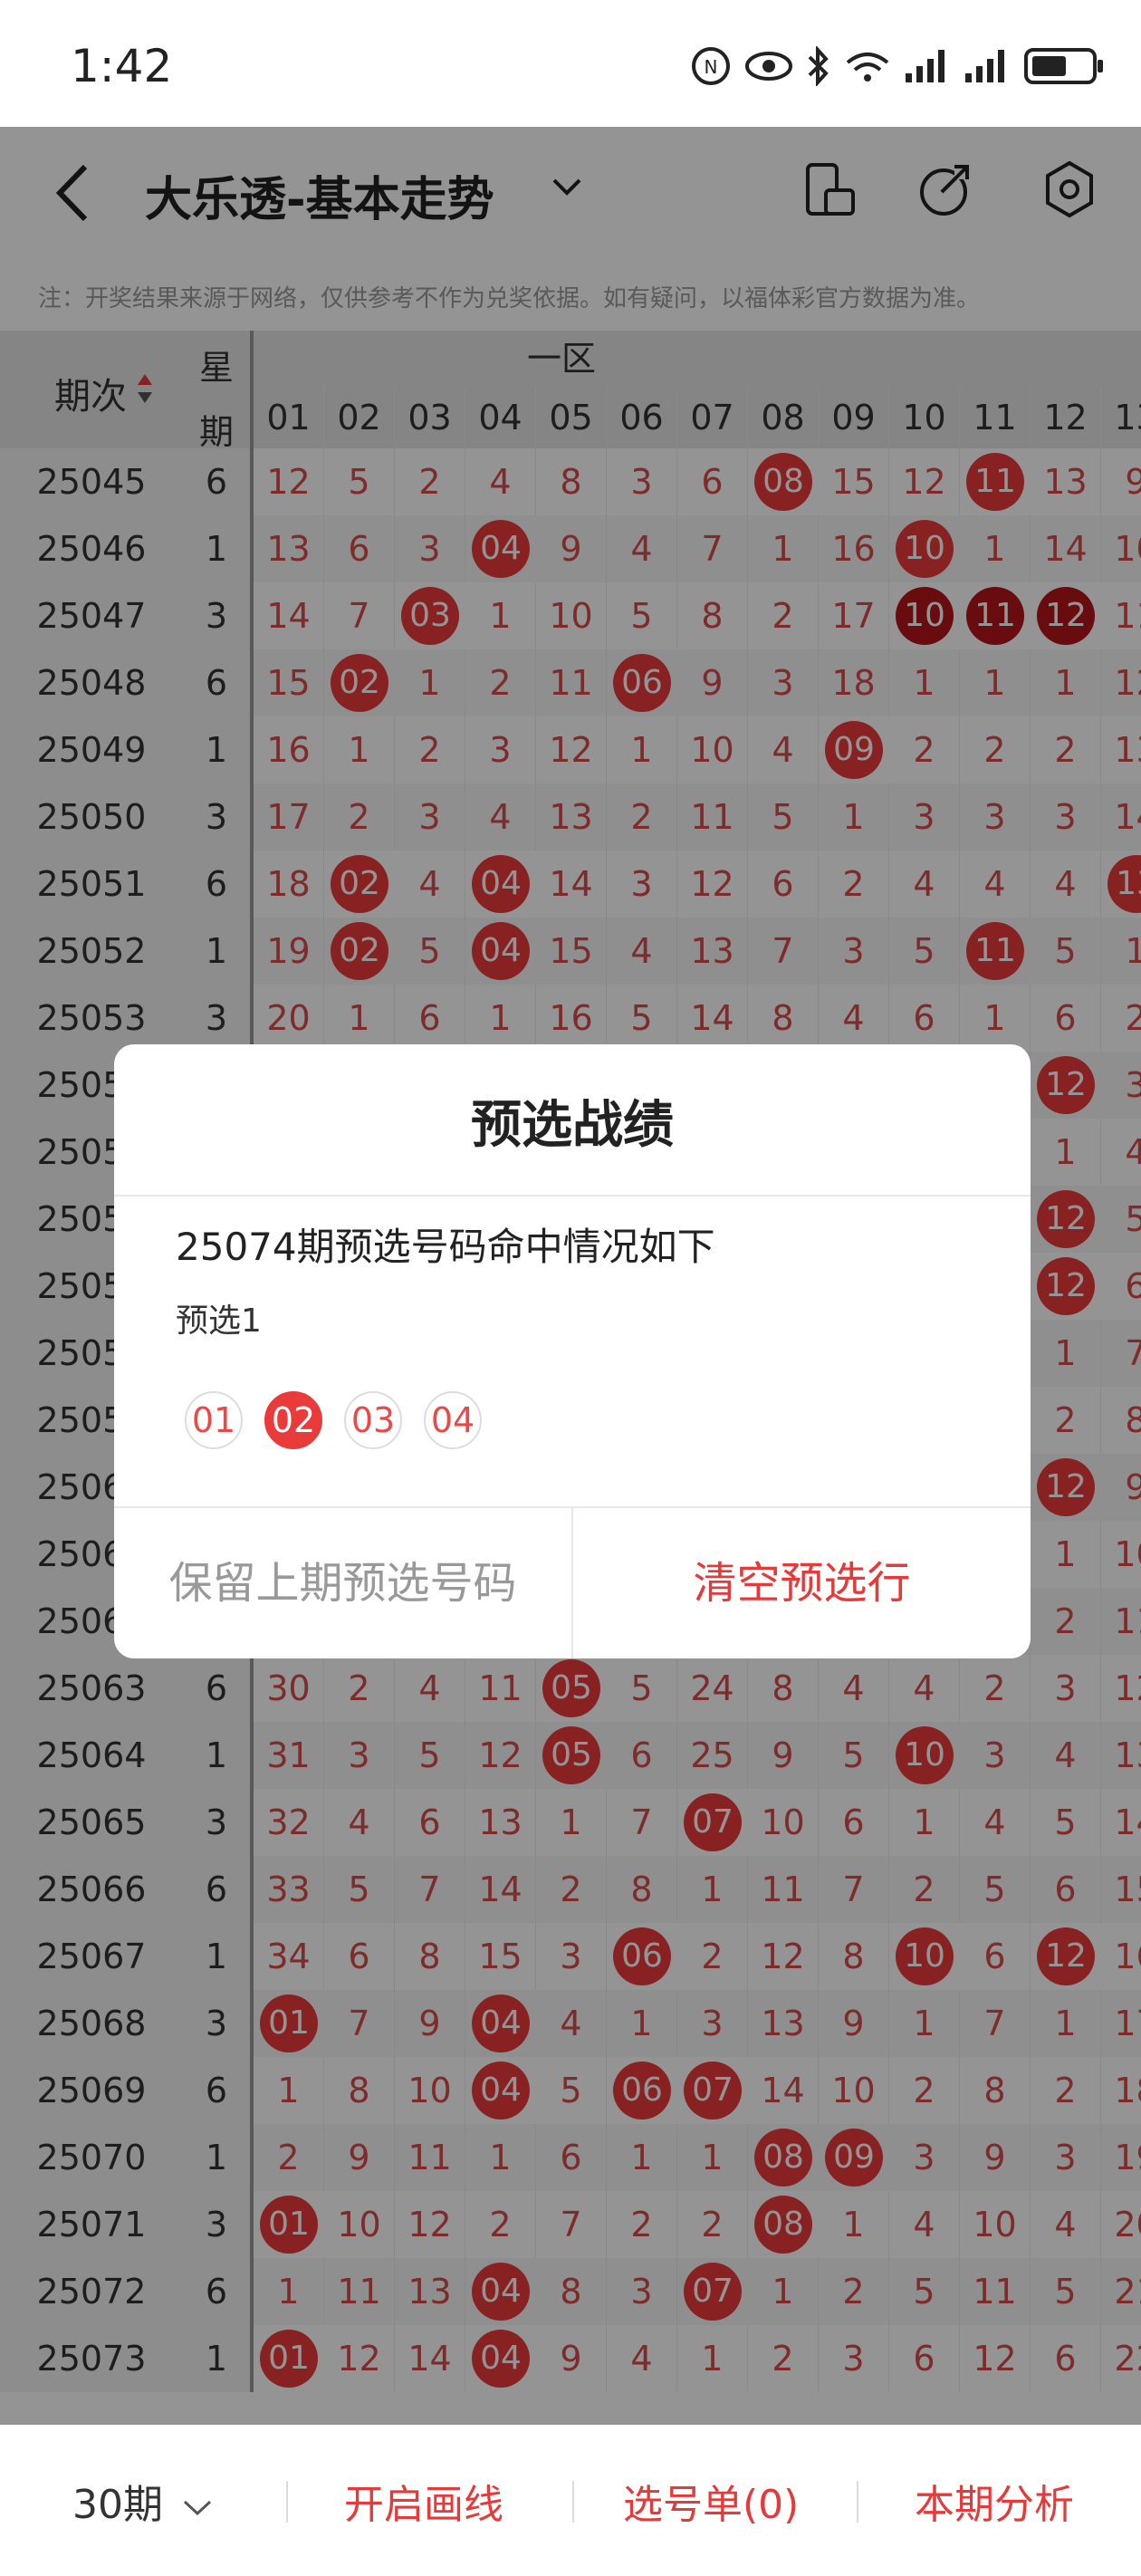 The image size is (1141, 2576). I want to click on bluetooth-icon, so click(819, 66).